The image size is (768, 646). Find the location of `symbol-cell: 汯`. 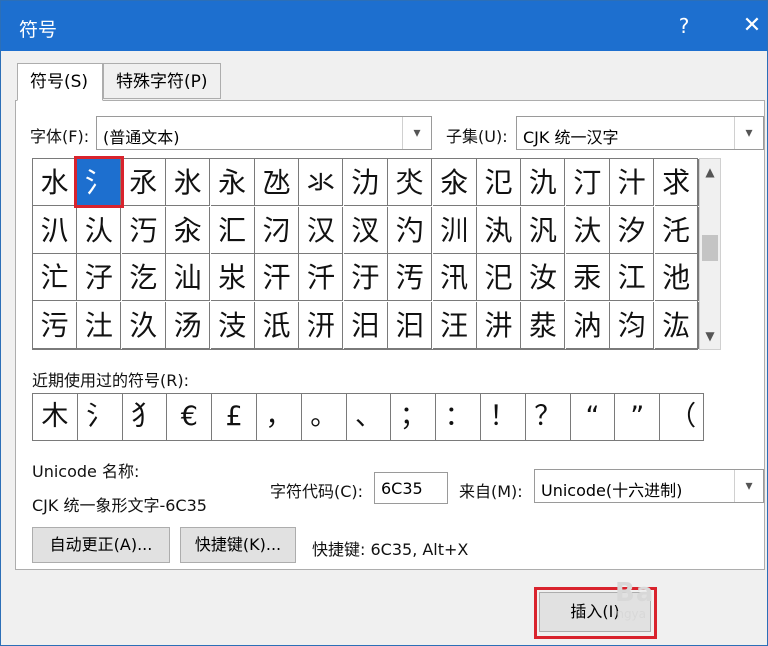

symbol-cell: 汯 is located at coordinates (676, 325).